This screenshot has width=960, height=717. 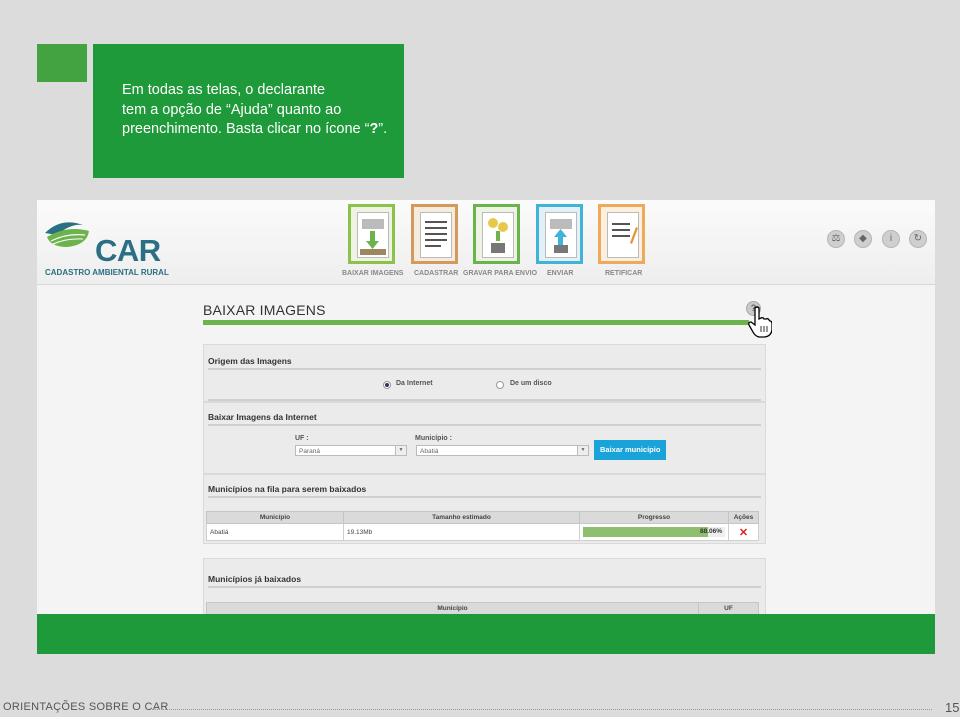 I want to click on callout-line-2: tem a opção de “Ajuda” quanto ao, so click(x=232, y=109).